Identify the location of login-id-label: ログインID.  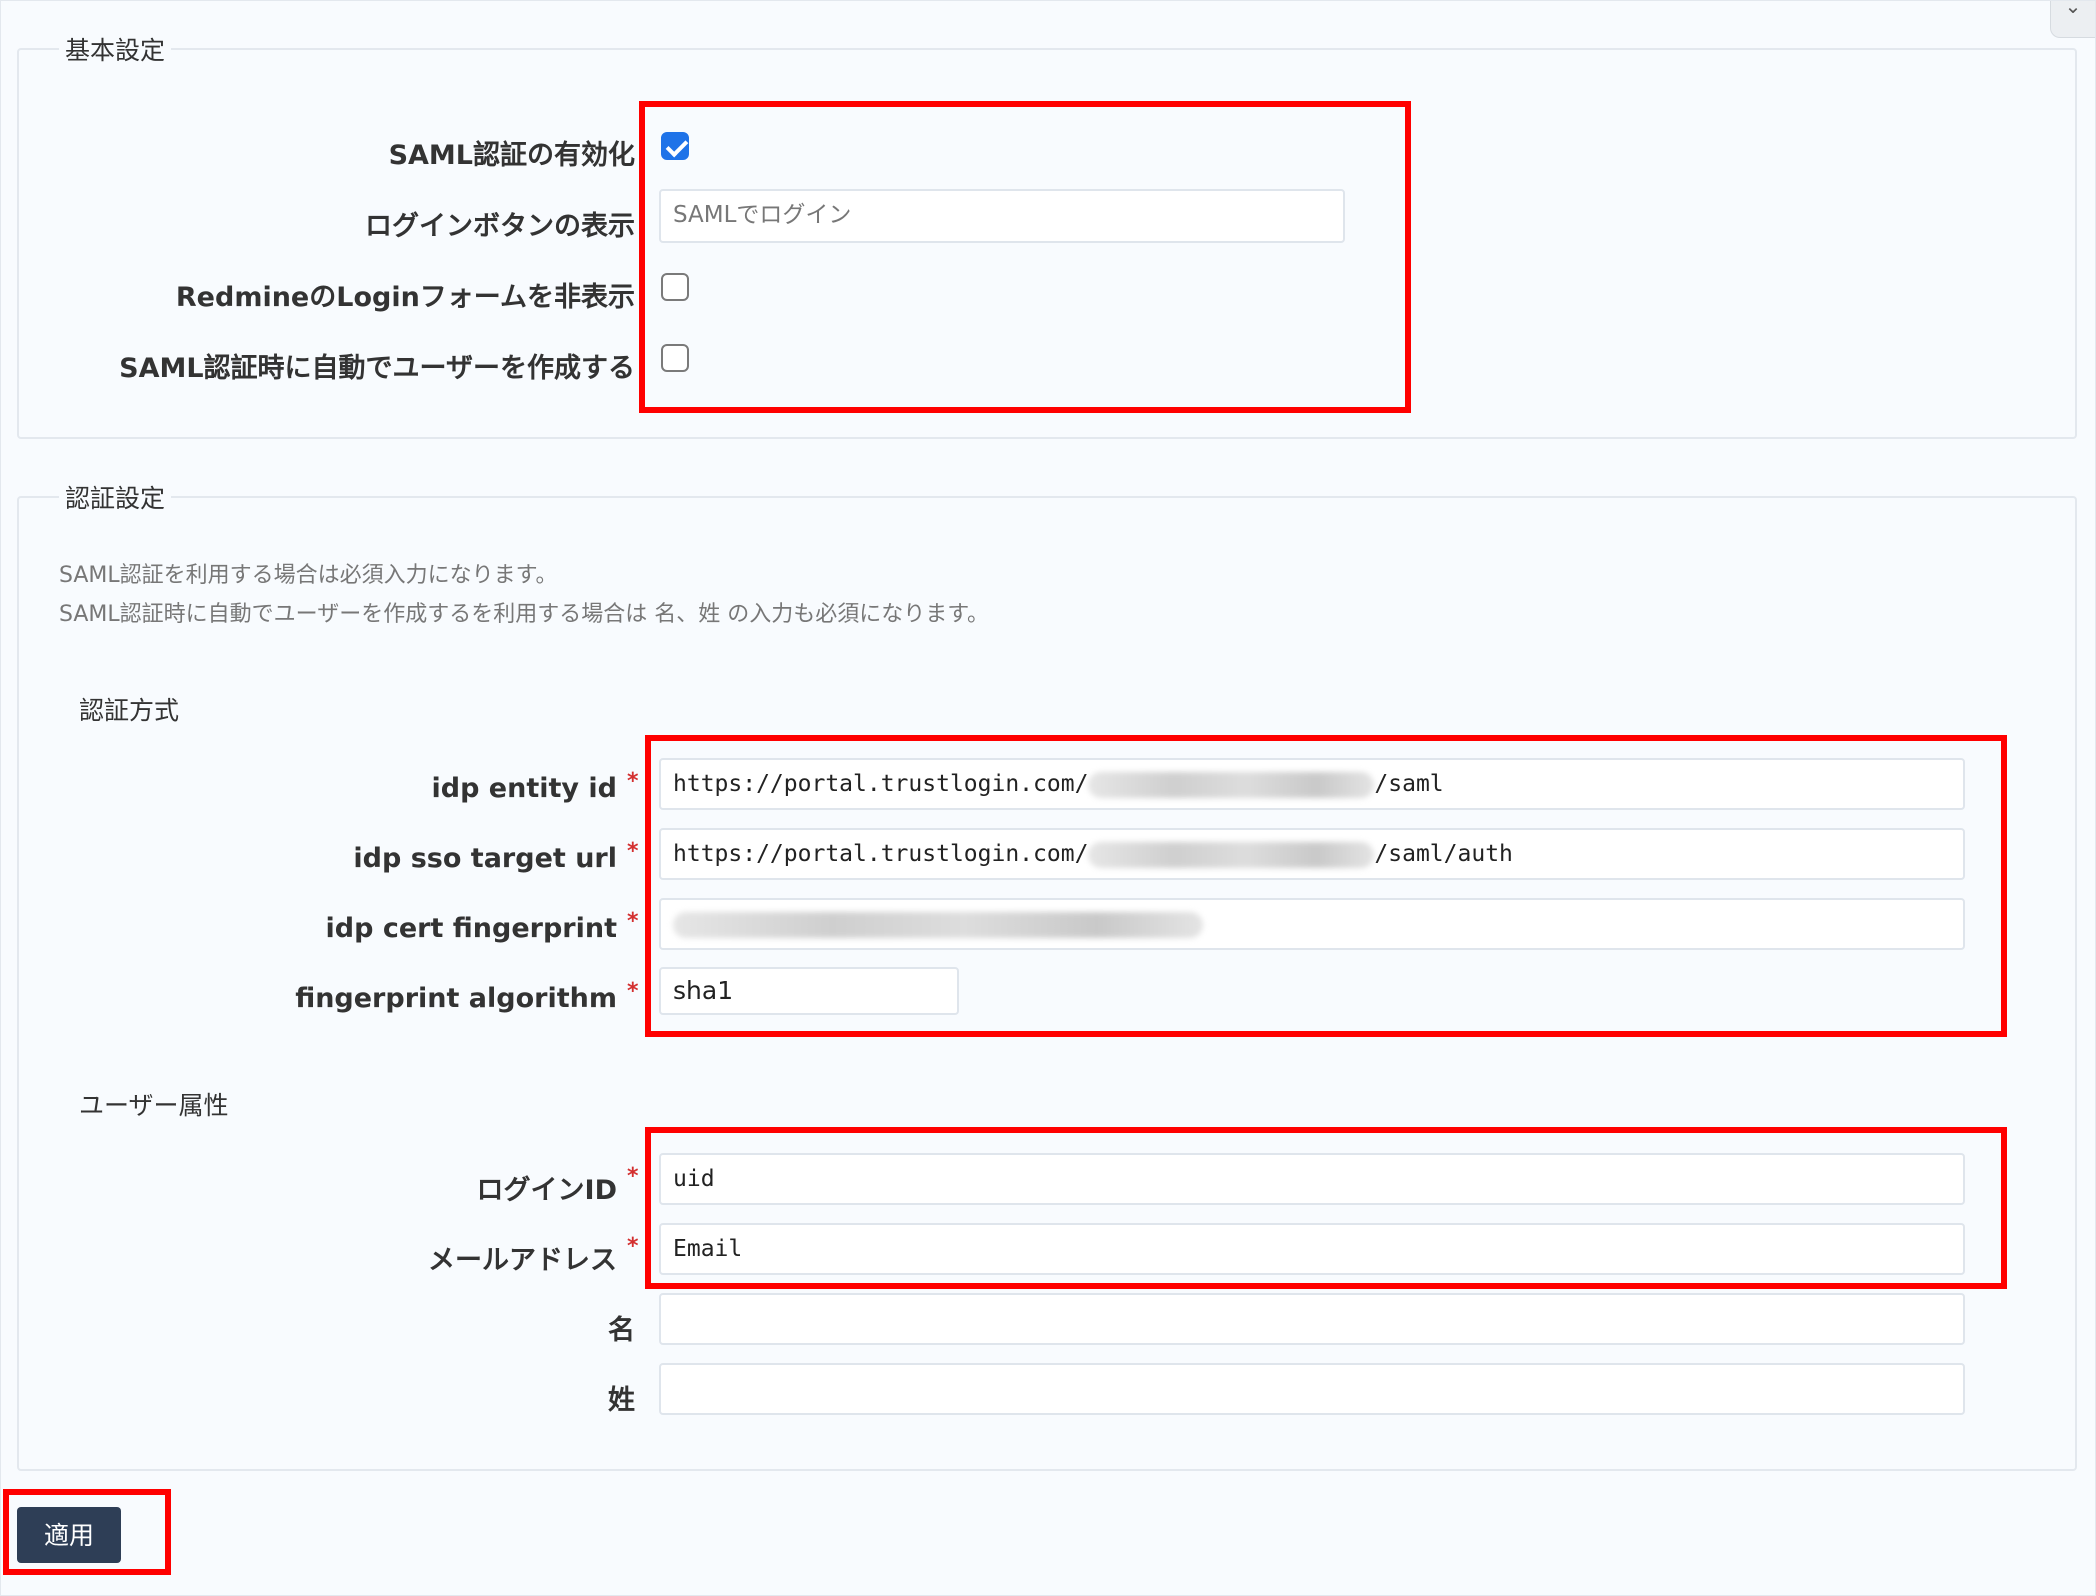
(546, 1190).